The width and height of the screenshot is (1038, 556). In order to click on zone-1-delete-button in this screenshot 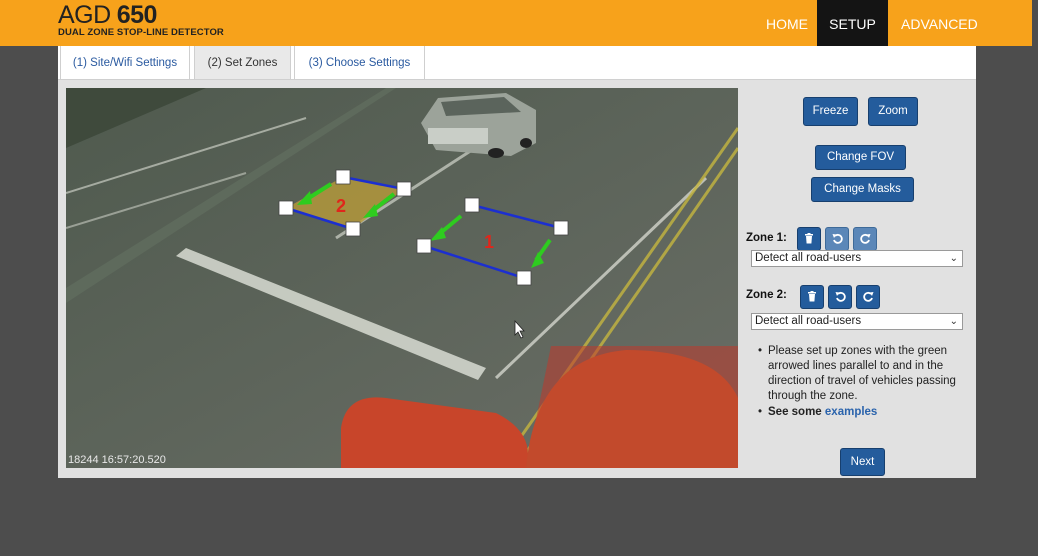, I will do `click(809, 239)`.